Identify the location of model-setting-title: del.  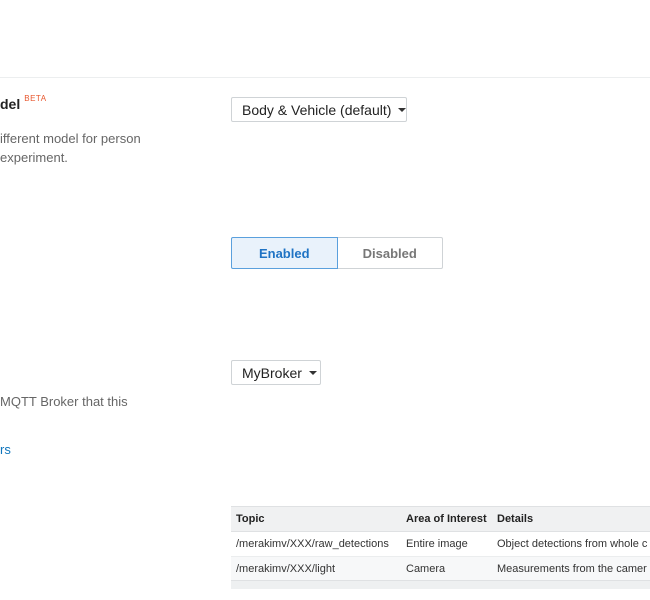
(10, 104).